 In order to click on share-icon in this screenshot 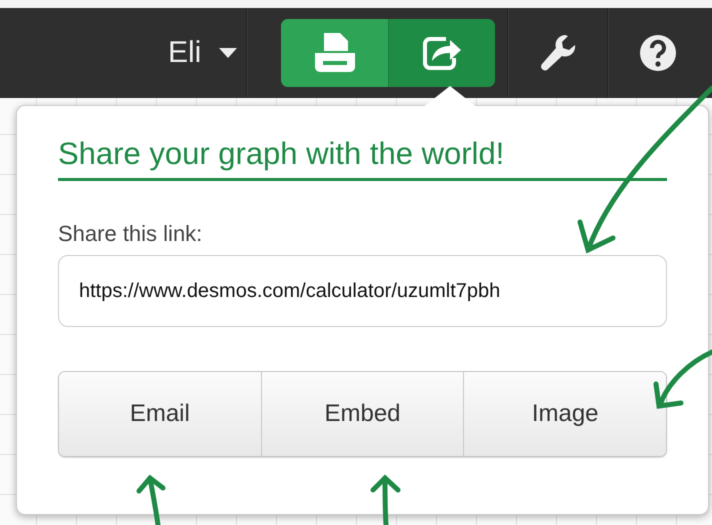, I will do `click(442, 53)`.